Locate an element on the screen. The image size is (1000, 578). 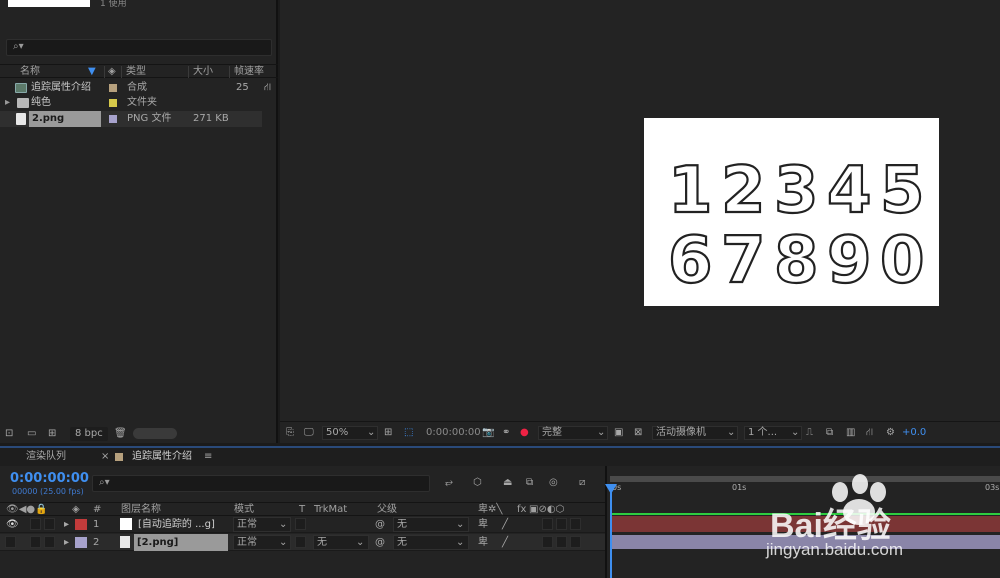
draft-3d-icon: ⬡ is located at coordinates (477, 483).